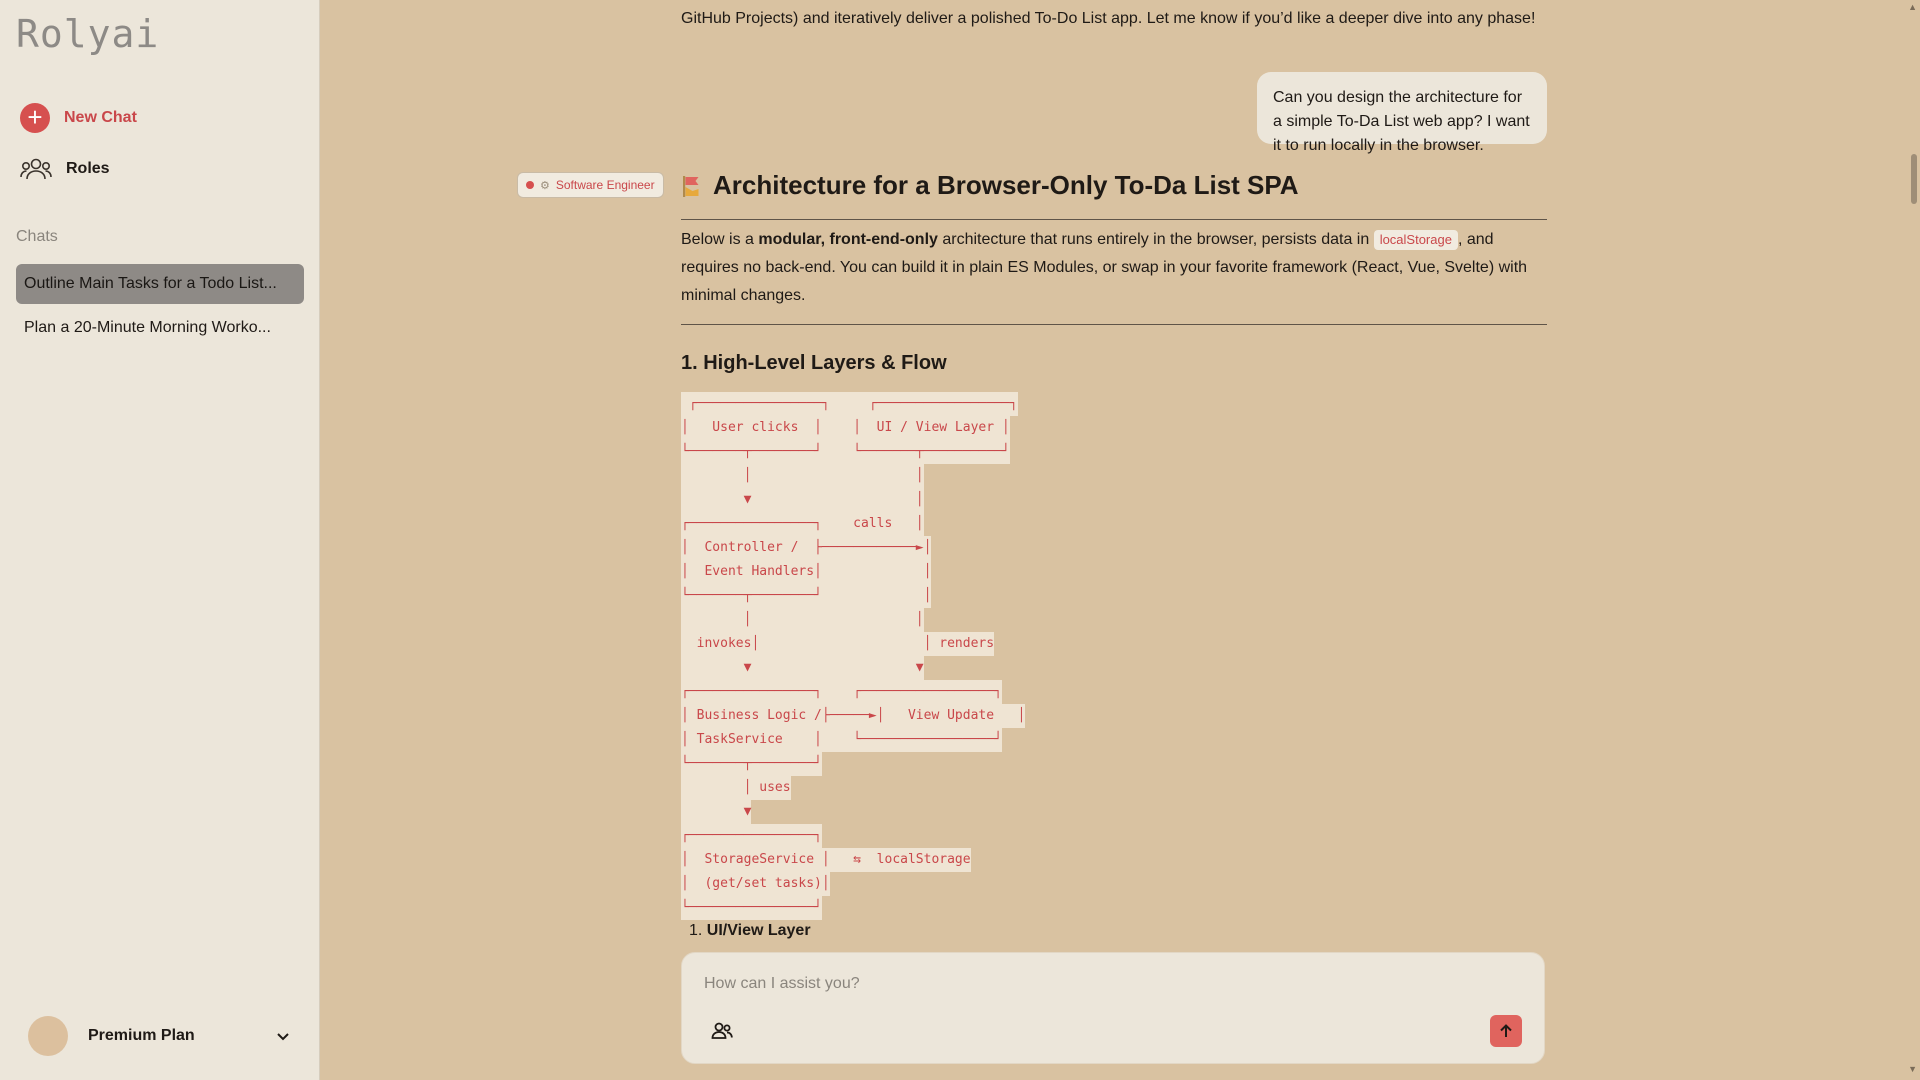 This screenshot has width=1920, height=1080. I want to click on plan-label: Premium Plan, so click(141, 1035).